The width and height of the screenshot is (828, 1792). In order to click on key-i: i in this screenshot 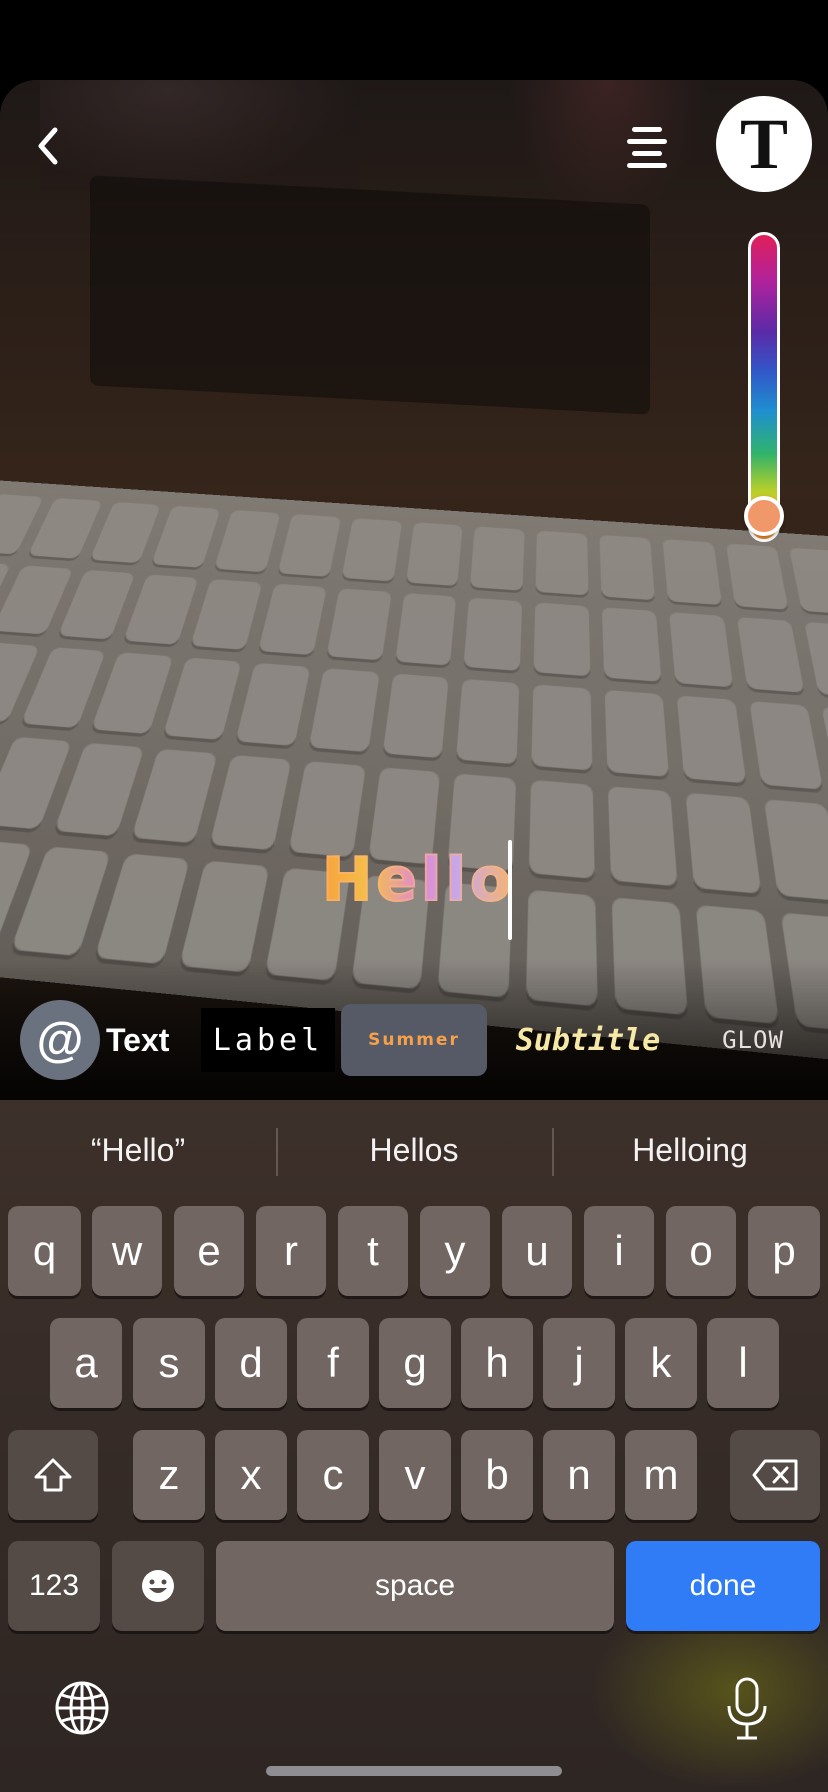, I will do `click(619, 1251)`.